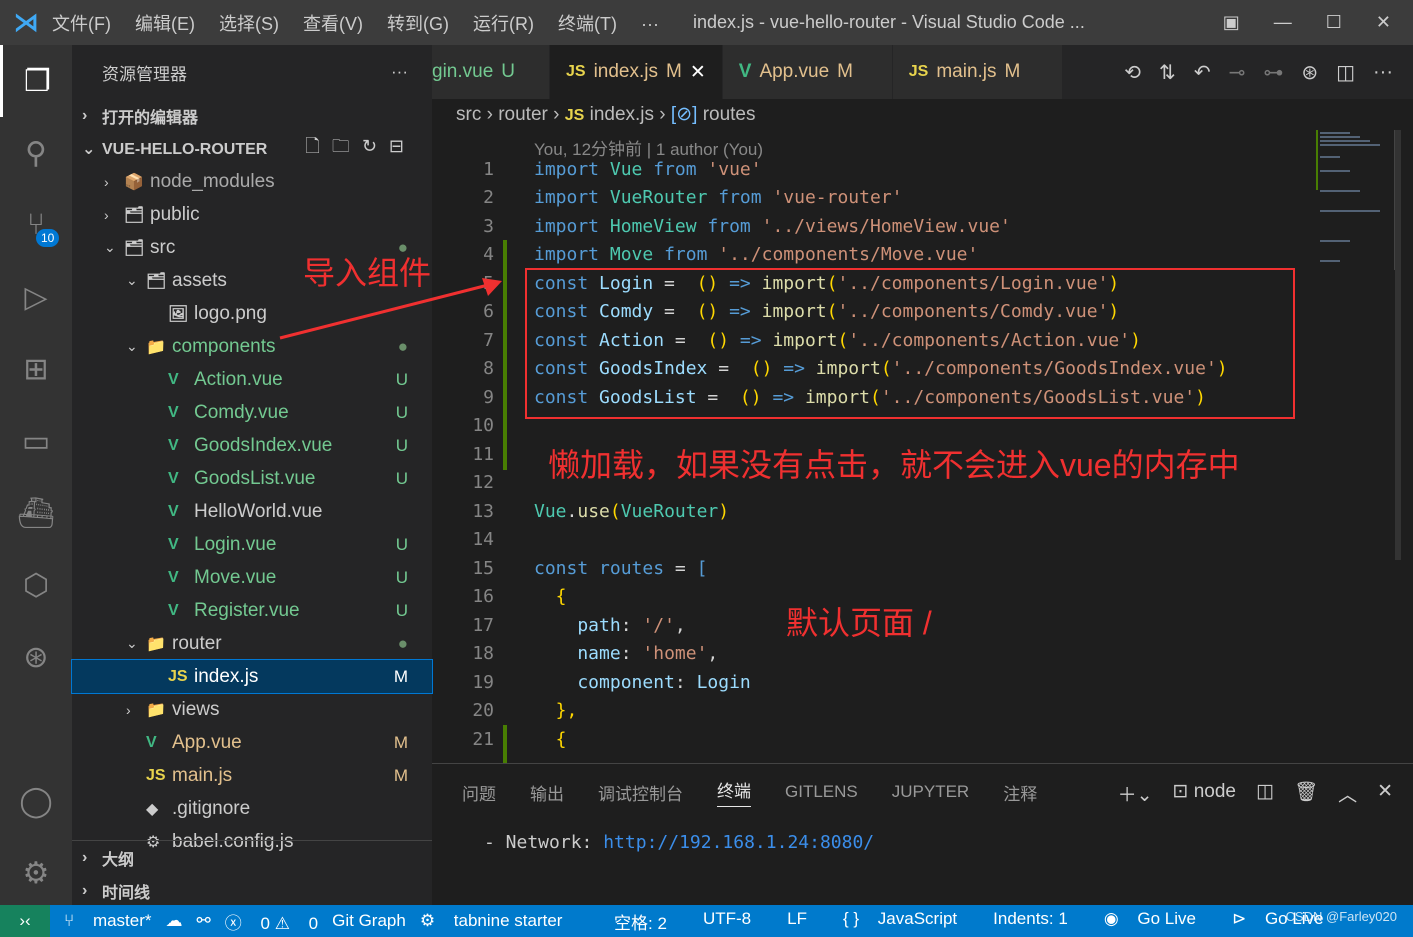 Image resolution: width=1413 pixels, height=937 pixels. I want to click on extensions-icon: ⊞, so click(36, 369).